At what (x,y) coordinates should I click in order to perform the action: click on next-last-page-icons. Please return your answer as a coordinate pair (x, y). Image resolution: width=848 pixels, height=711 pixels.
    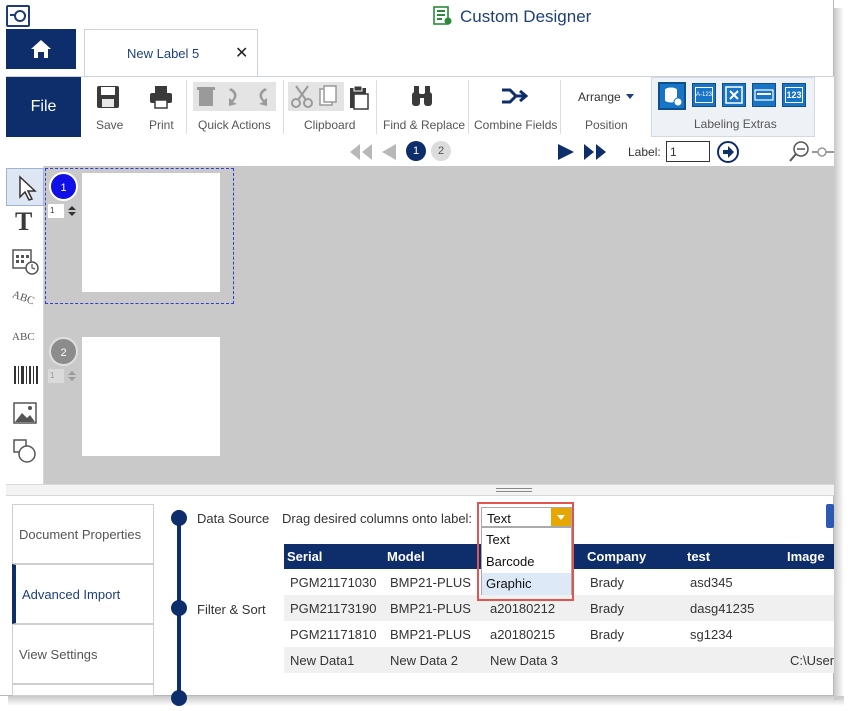
    Looking at the image, I should click on (582, 152).